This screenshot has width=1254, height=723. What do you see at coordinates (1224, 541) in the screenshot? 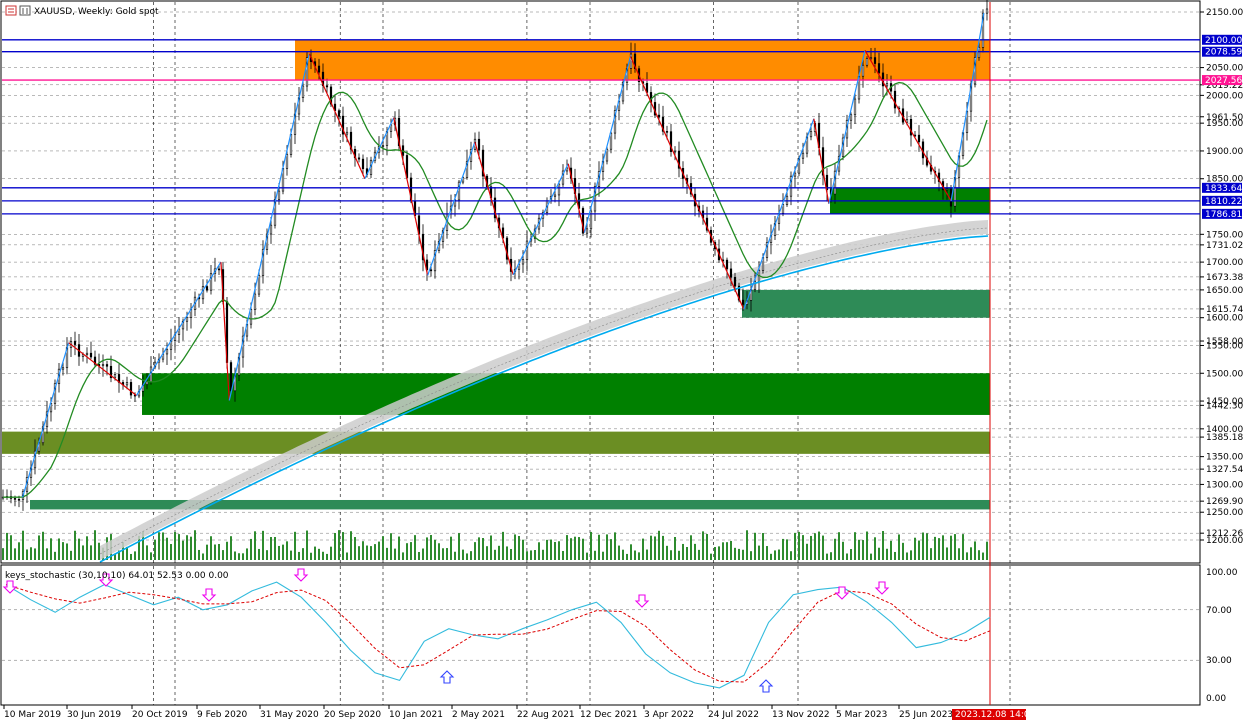
I see `price-tick-label: 1200.00` at bounding box center [1224, 541].